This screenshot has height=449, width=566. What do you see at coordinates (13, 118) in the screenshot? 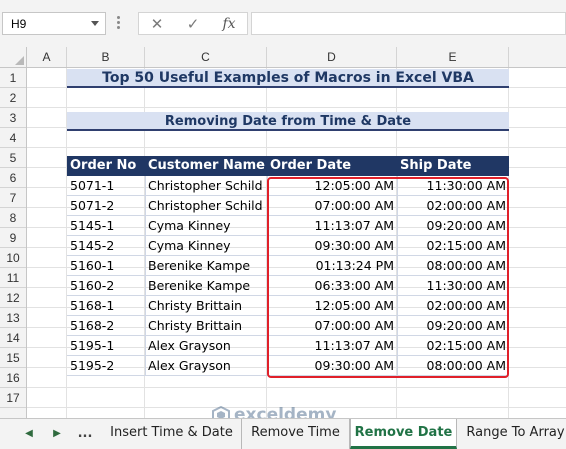
I see `row-header: 3` at bounding box center [13, 118].